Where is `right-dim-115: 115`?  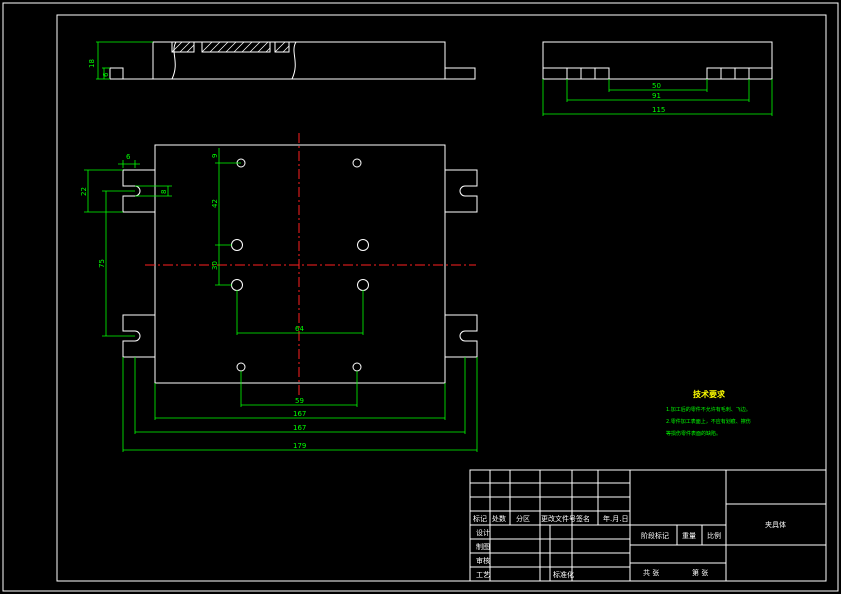
right-dim-115: 115 is located at coordinates (658, 110).